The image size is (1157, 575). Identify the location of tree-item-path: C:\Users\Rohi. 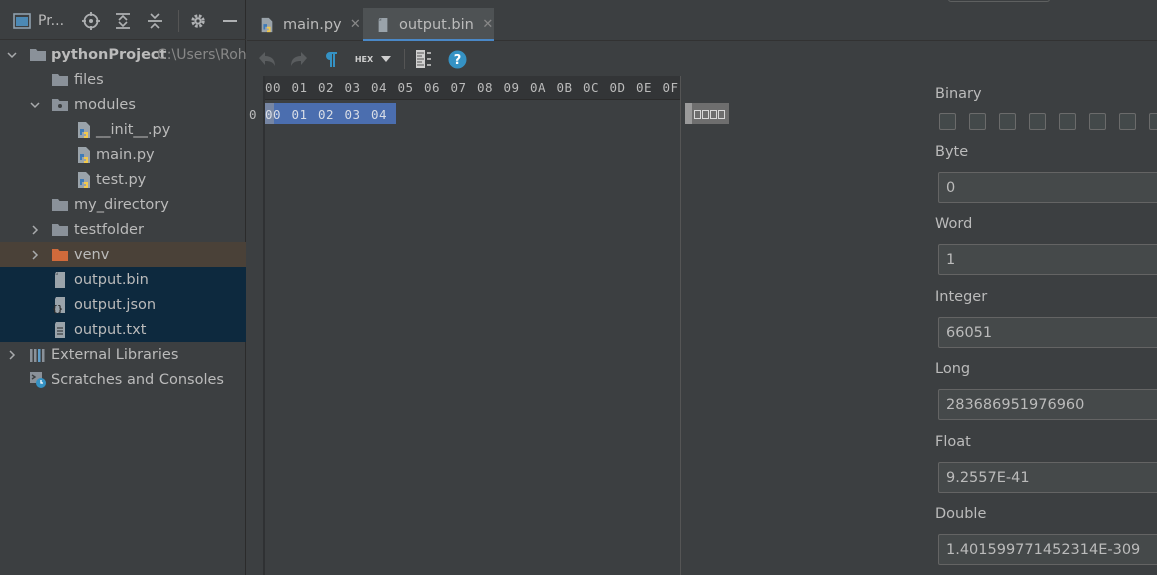
(201, 54).